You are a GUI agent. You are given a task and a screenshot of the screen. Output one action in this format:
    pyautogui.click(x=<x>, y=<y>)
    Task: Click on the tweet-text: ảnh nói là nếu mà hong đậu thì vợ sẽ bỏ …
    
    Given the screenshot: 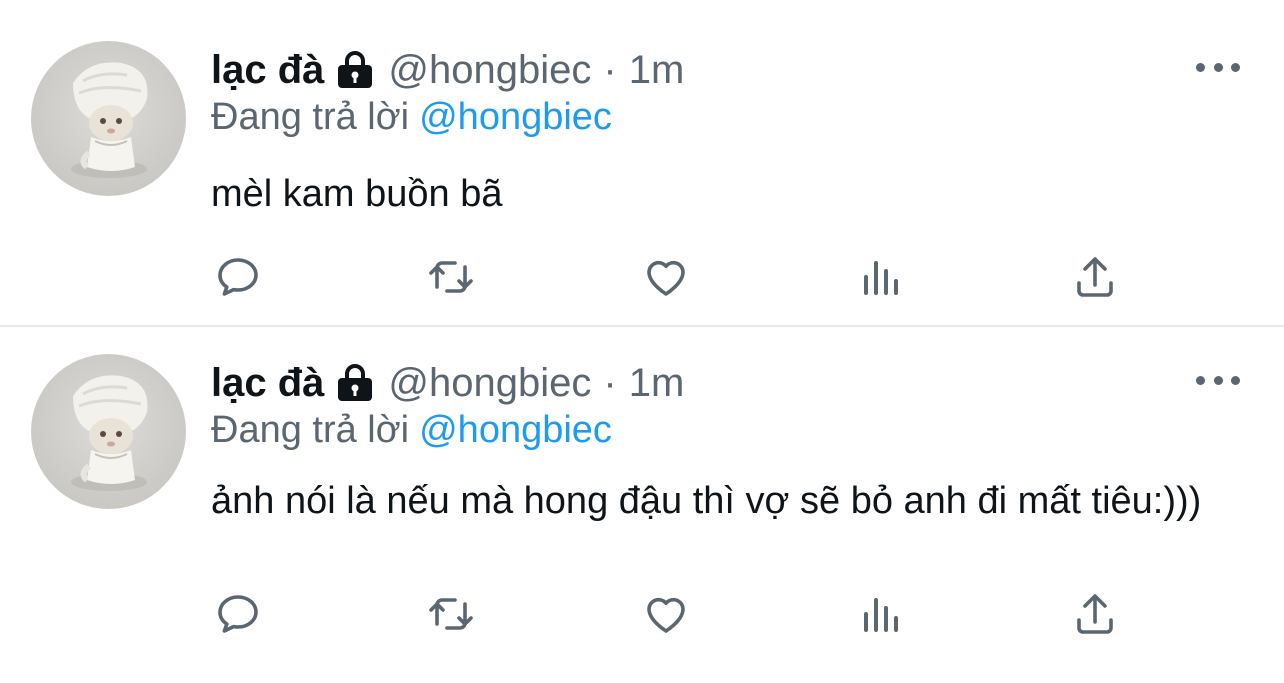 What is the action you would take?
    pyautogui.click(x=706, y=501)
    